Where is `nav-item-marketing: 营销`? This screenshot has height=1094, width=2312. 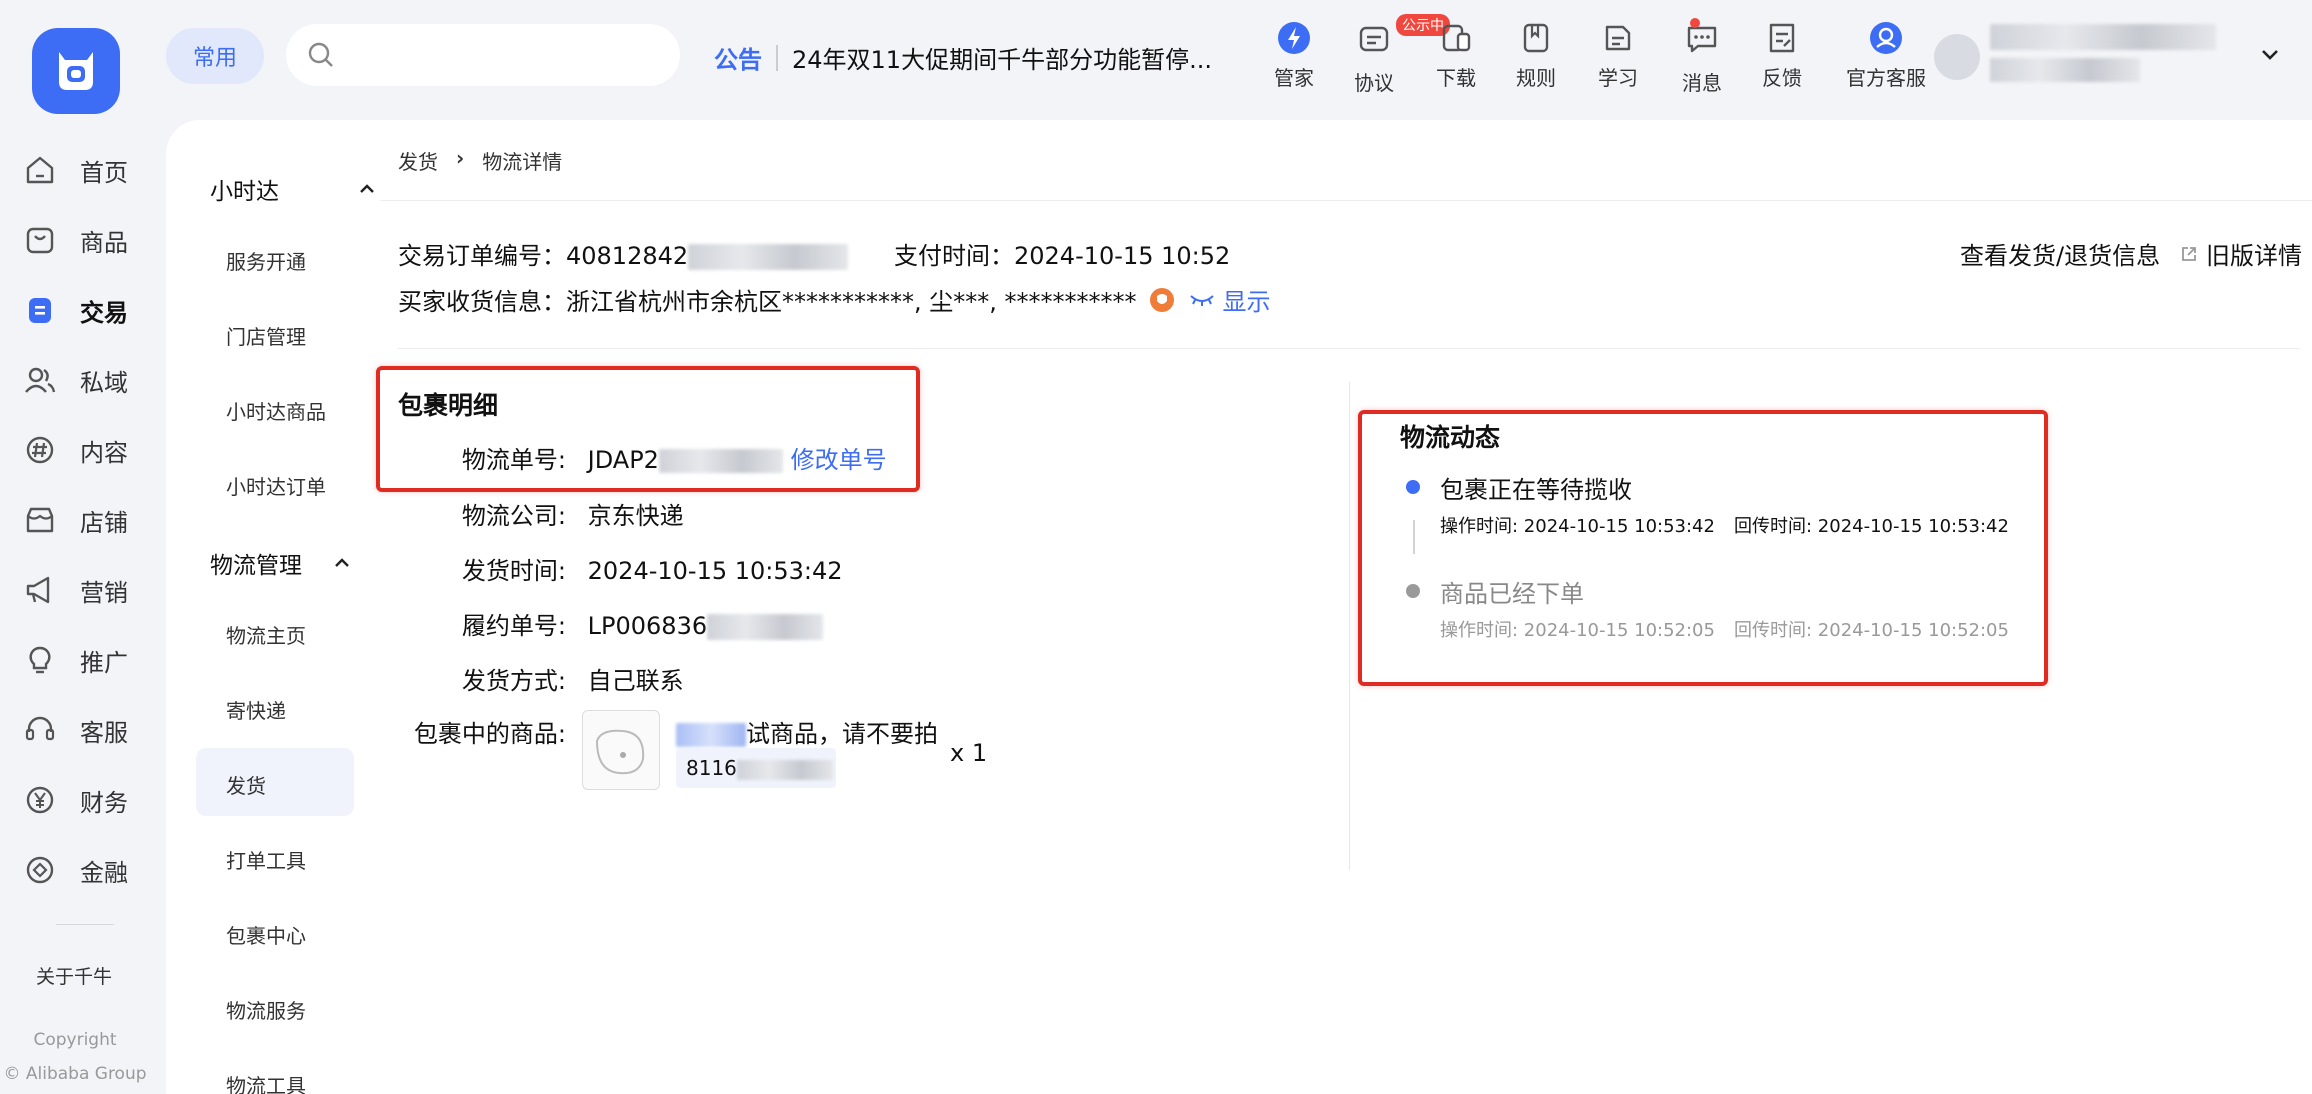 nav-item-marketing: 营销 is located at coordinates (76, 590).